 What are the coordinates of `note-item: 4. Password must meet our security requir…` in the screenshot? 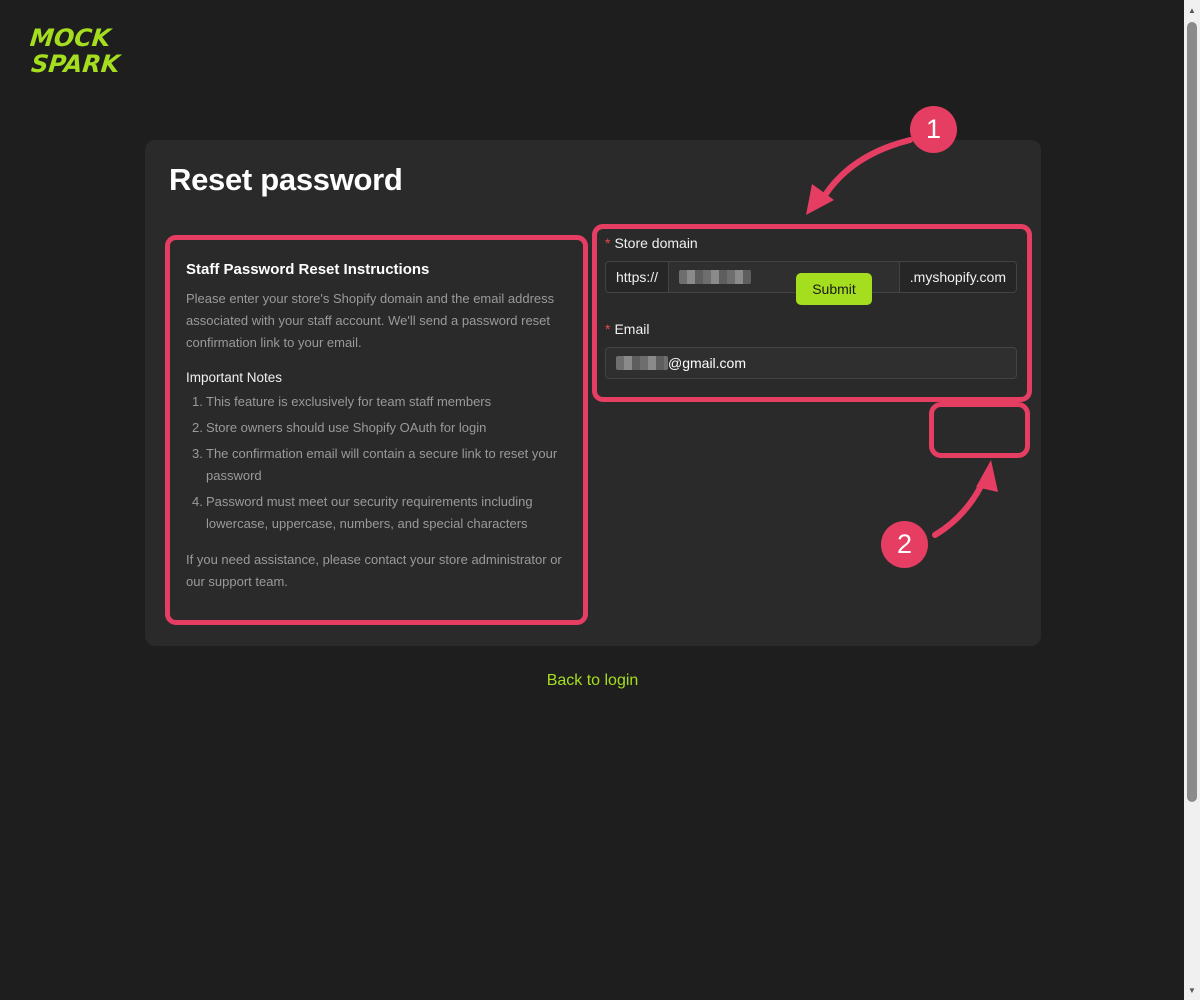 It's located at (362, 512).